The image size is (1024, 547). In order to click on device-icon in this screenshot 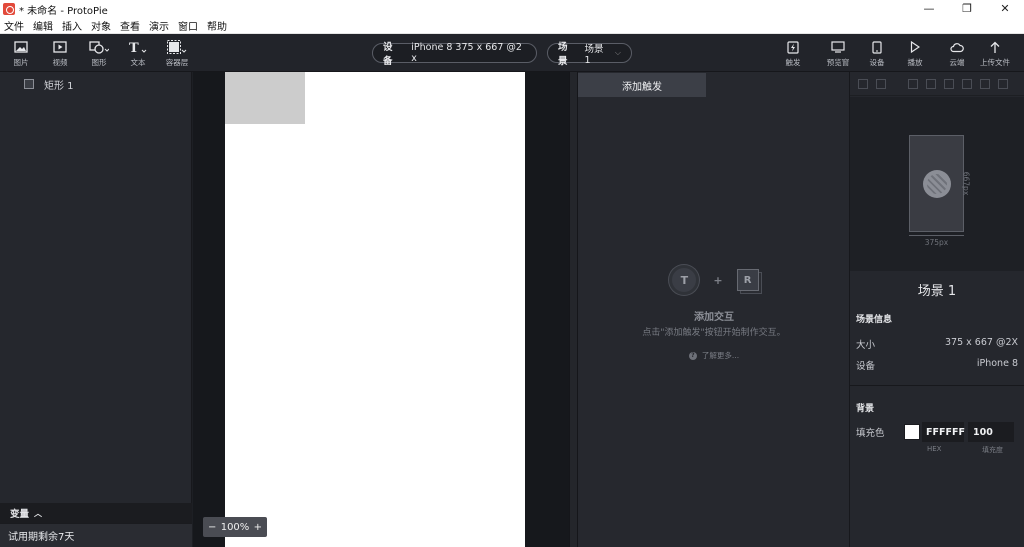, I will do `click(877, 47)`.